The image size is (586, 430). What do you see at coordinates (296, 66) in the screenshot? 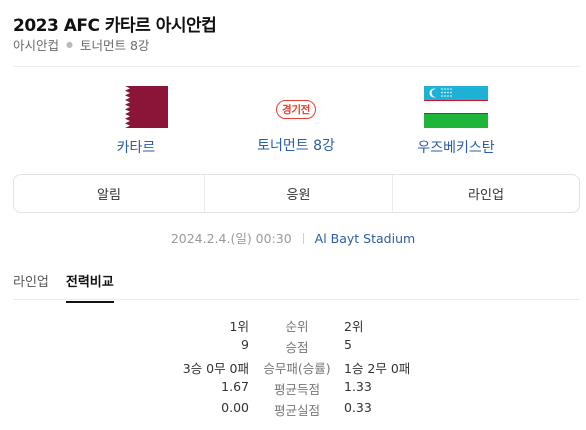
I see `header-divider` at bounding box center [296, 66].